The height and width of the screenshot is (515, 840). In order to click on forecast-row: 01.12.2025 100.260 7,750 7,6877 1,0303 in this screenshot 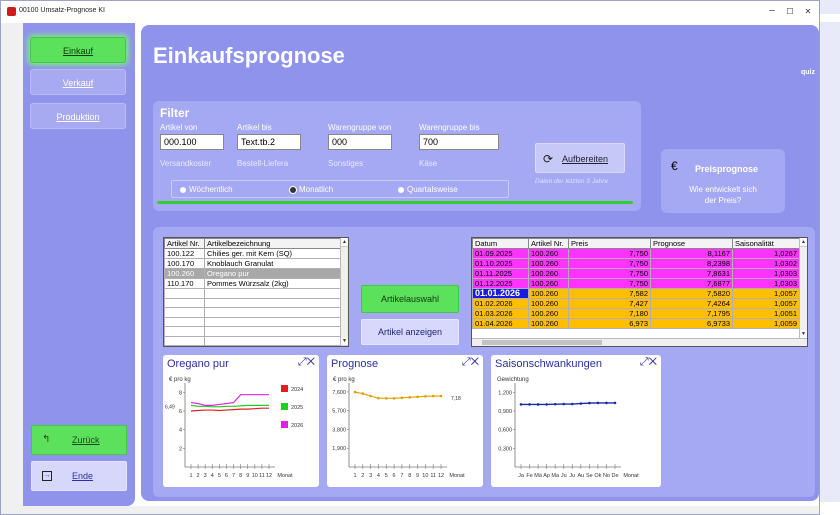, I will do `click(636, 283)`.